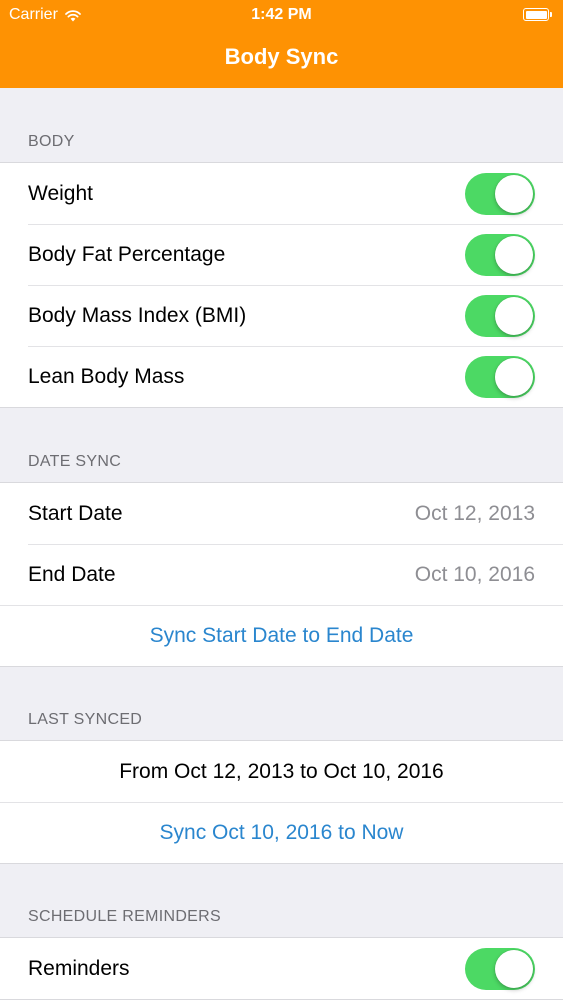 This screenshot has height=1000, width=563. Describe the element at coordinates (281, 193) in the screenshot. I see `setting-row-weight: Weight` at that location.